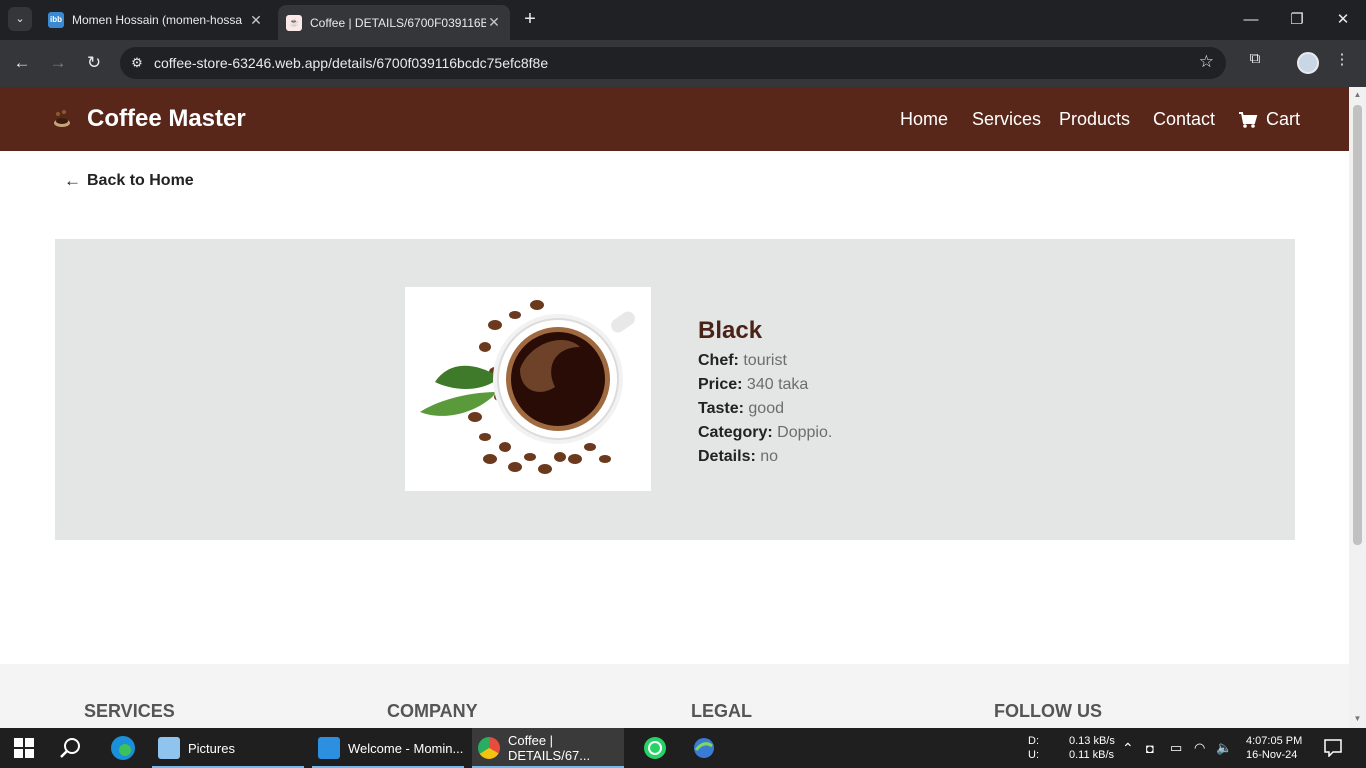  Describe the element at coordinates (1357, 718) in the screenshot. I see `scroll-down-icon: ▼` at that location.